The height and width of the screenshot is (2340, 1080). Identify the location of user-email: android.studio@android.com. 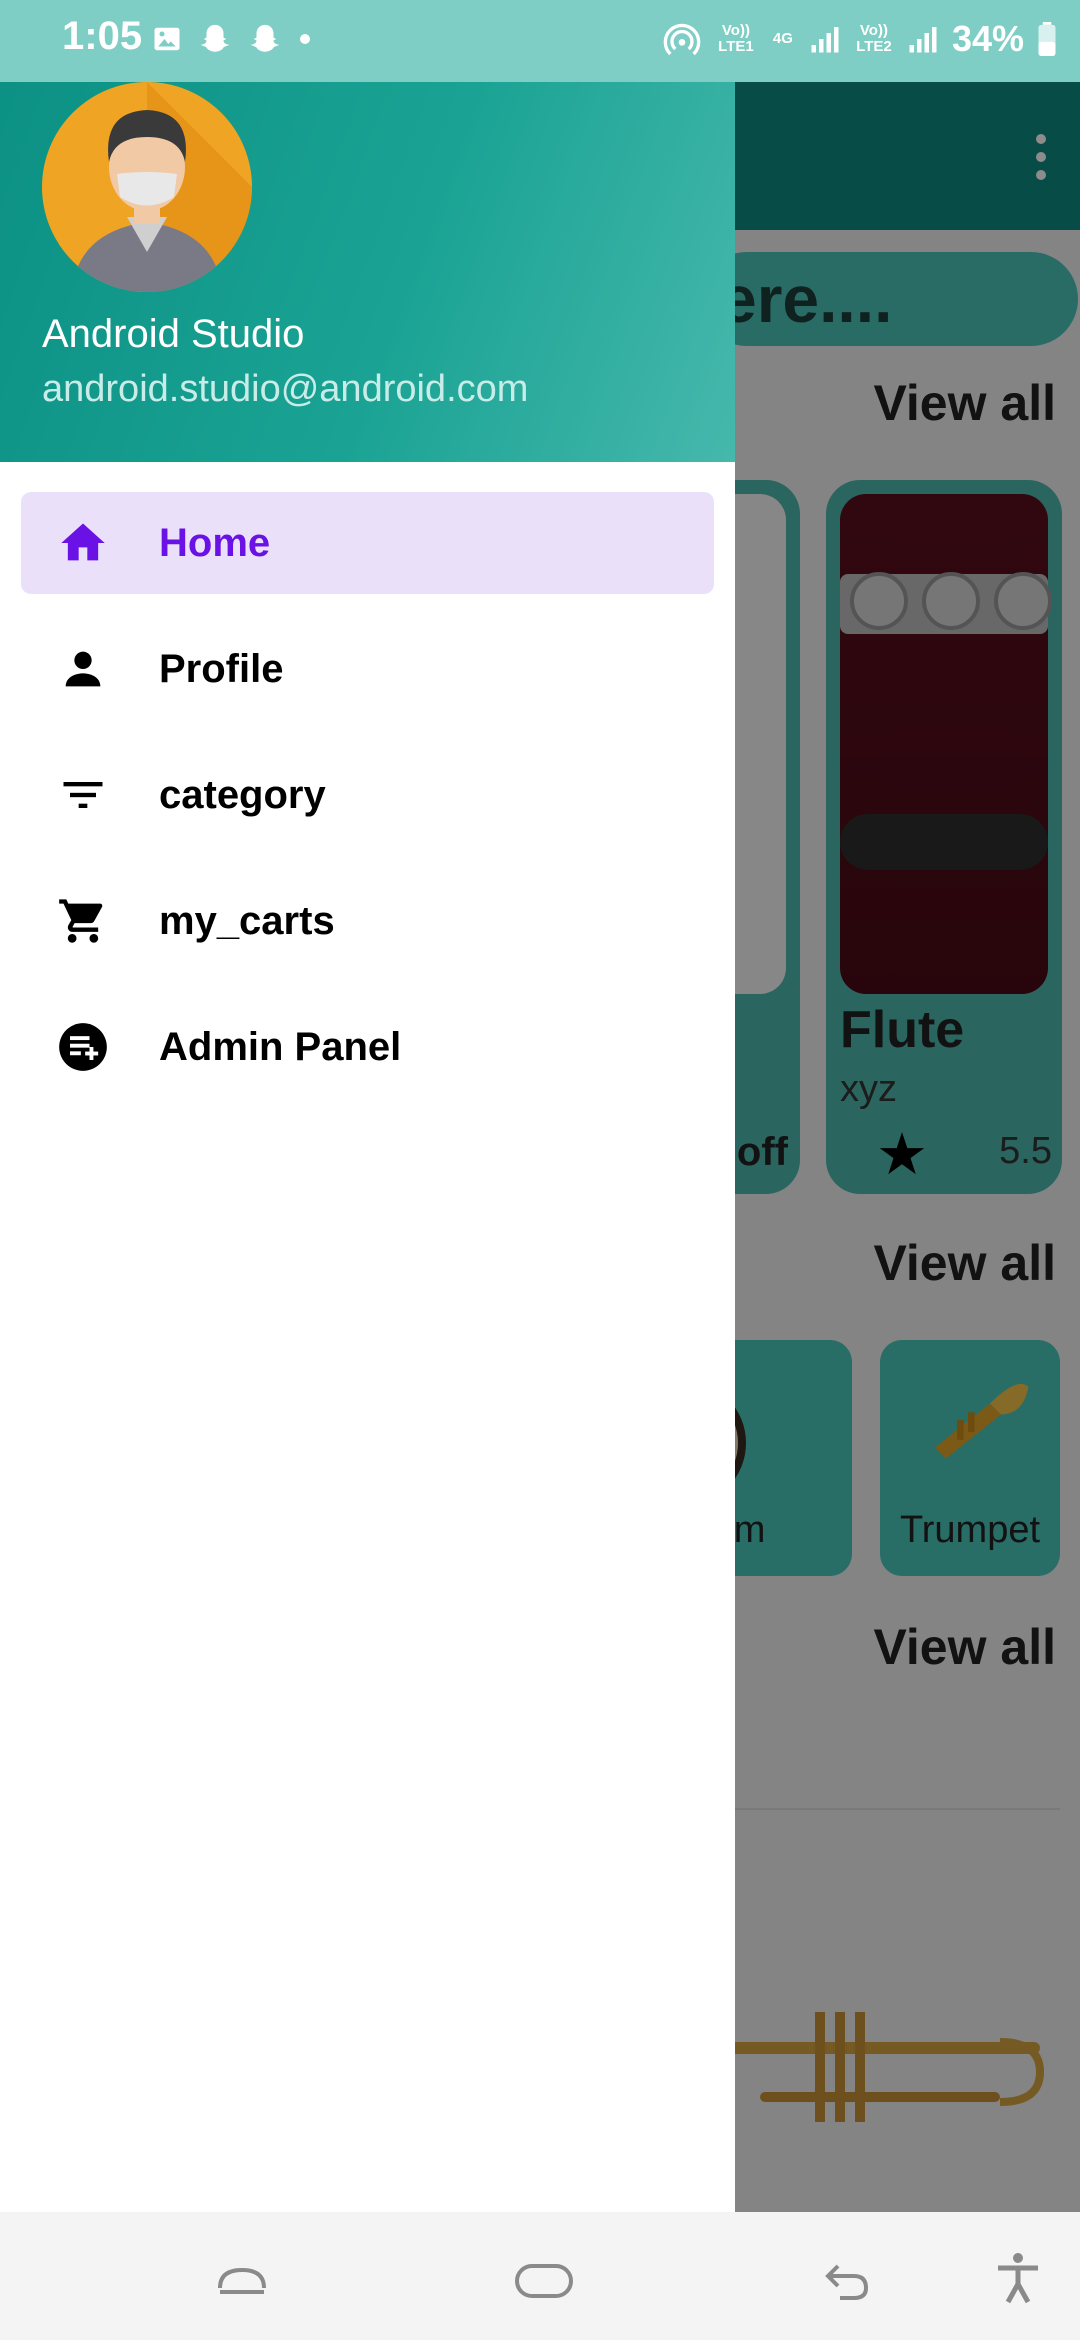
(285, 389).